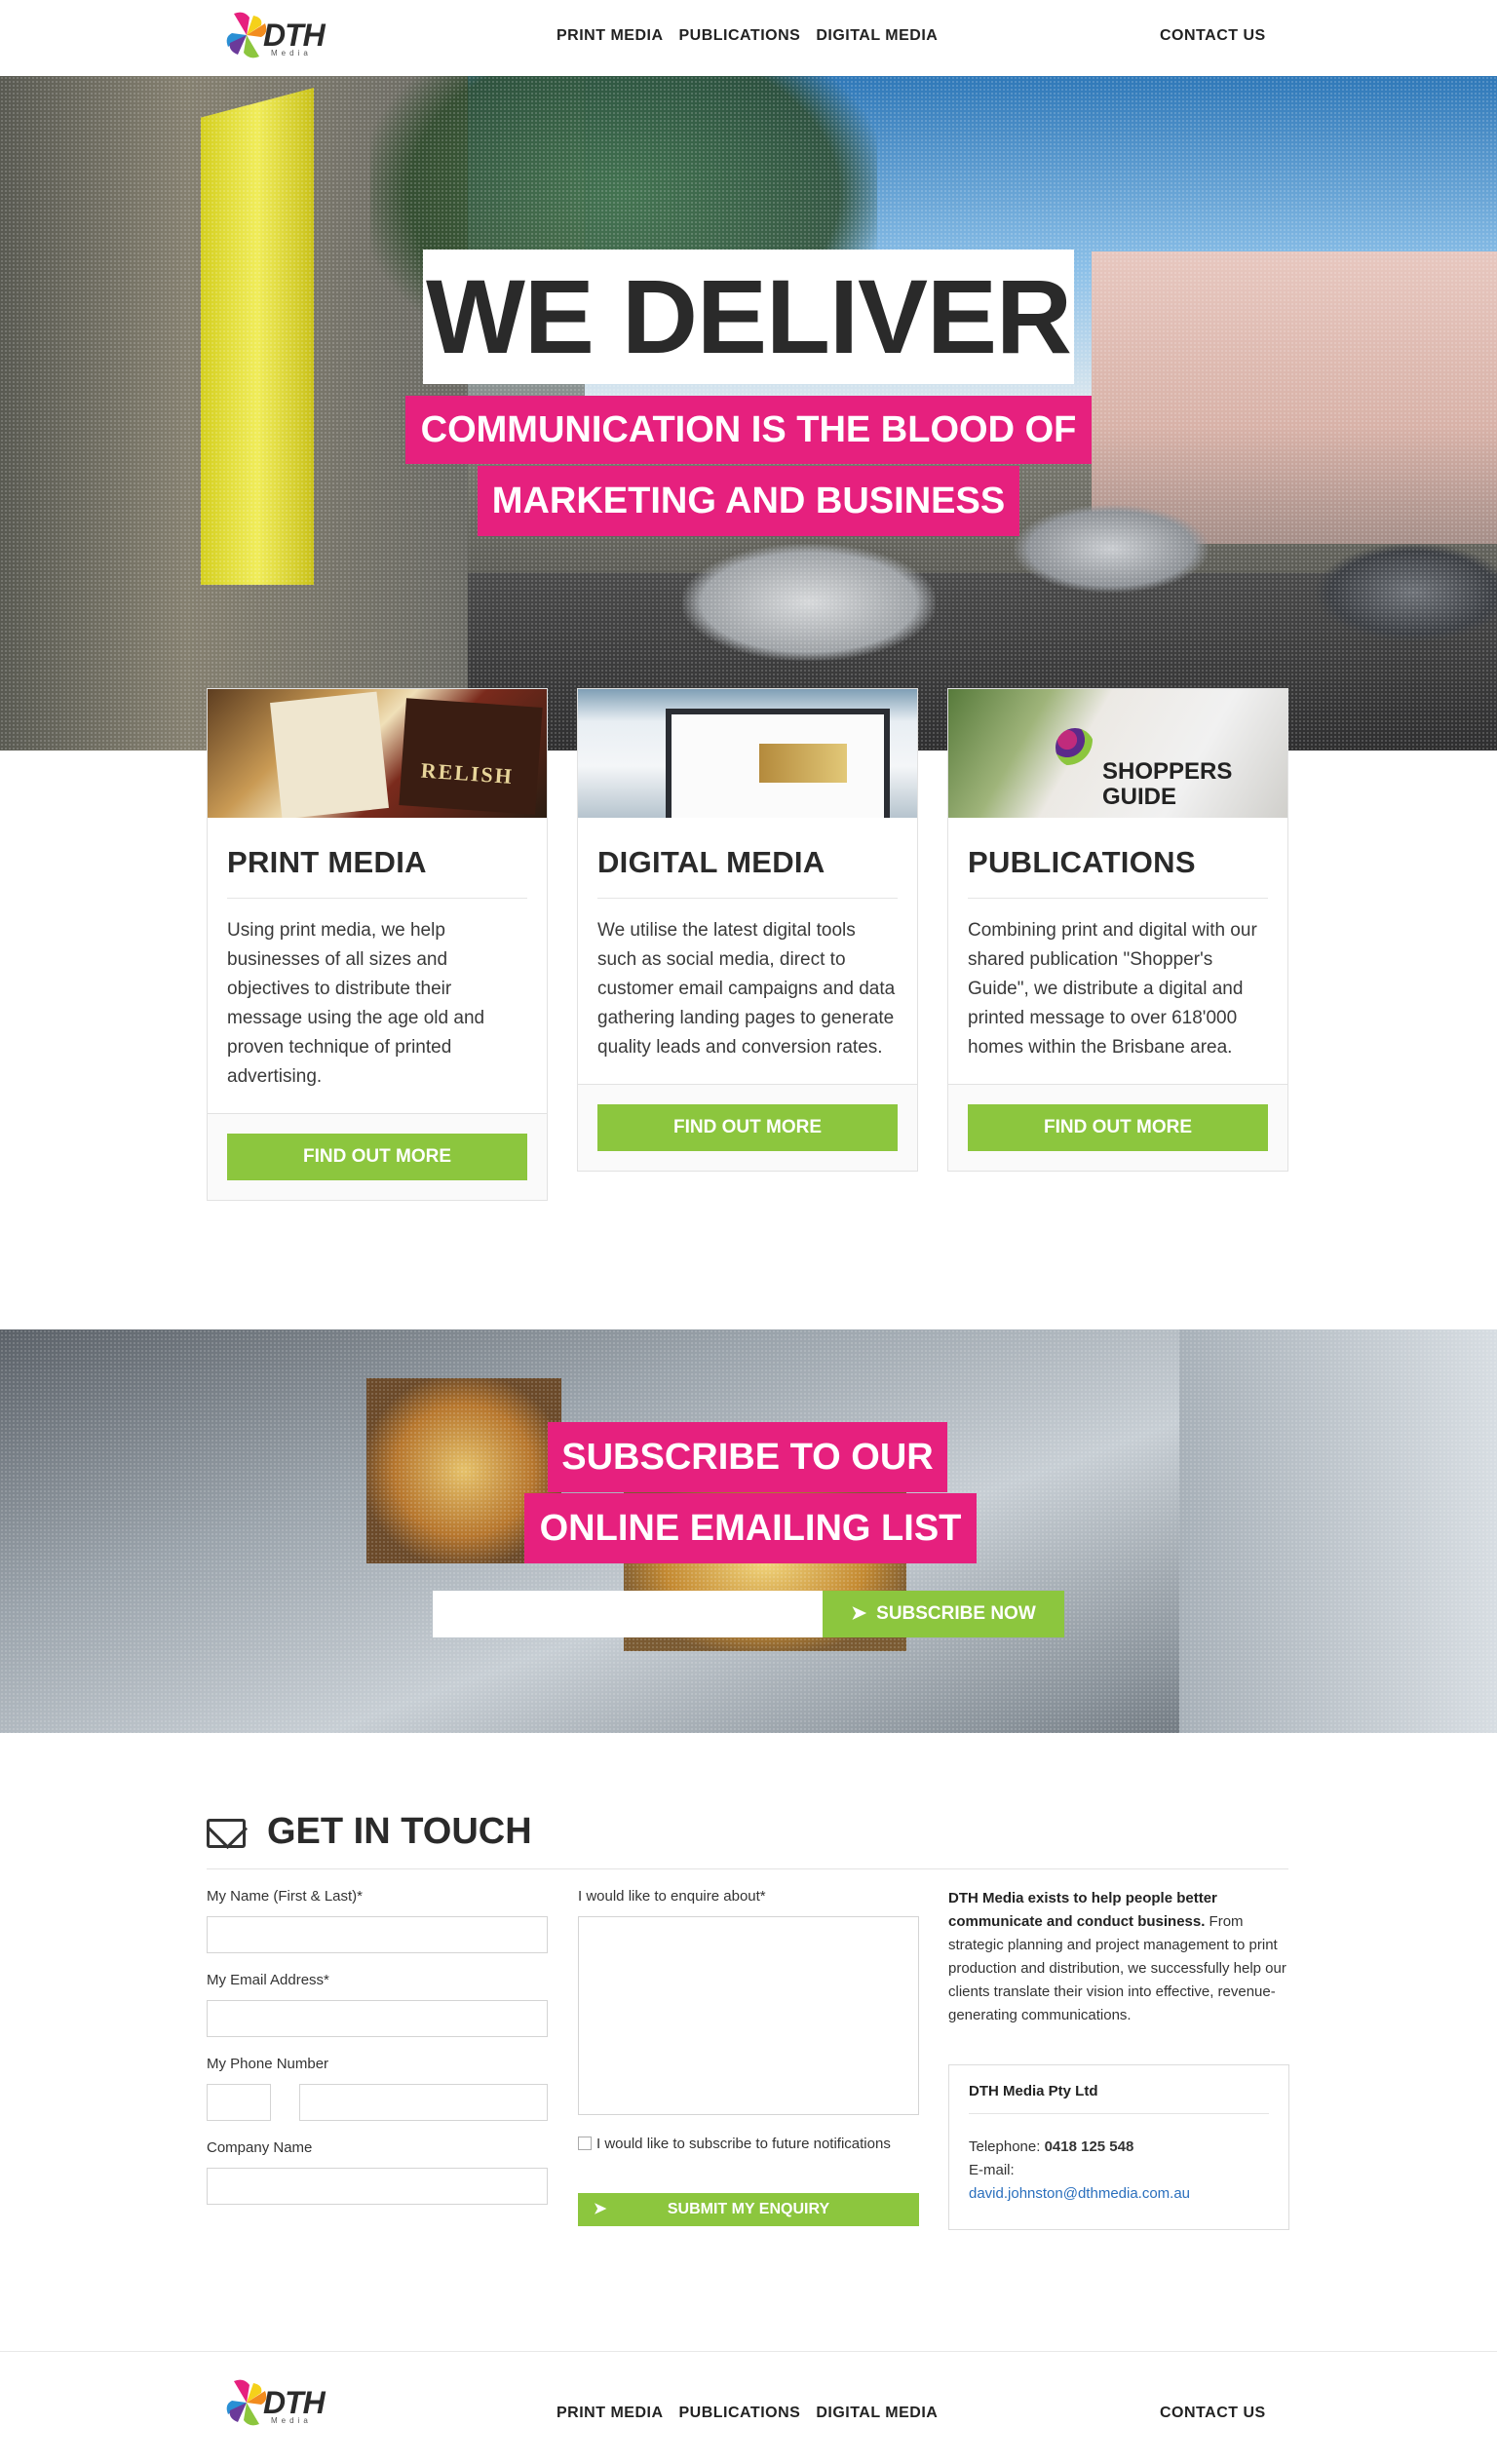 The height and width of the screenshot is (2464, 1497). What do you see at coordinates (329, 754) in the screenshot?
I see `menu-card` at bounding box center [329, 754].